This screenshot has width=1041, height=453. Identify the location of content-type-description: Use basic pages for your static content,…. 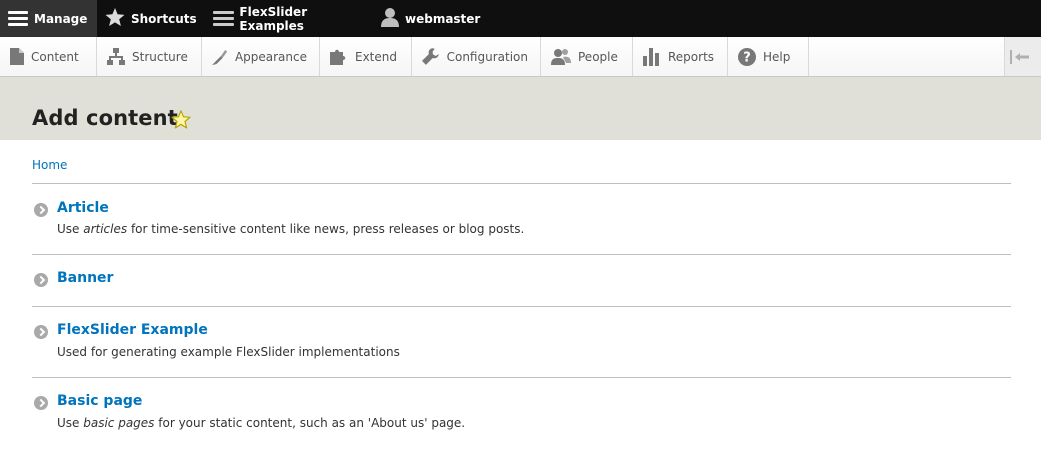
(261, 423).